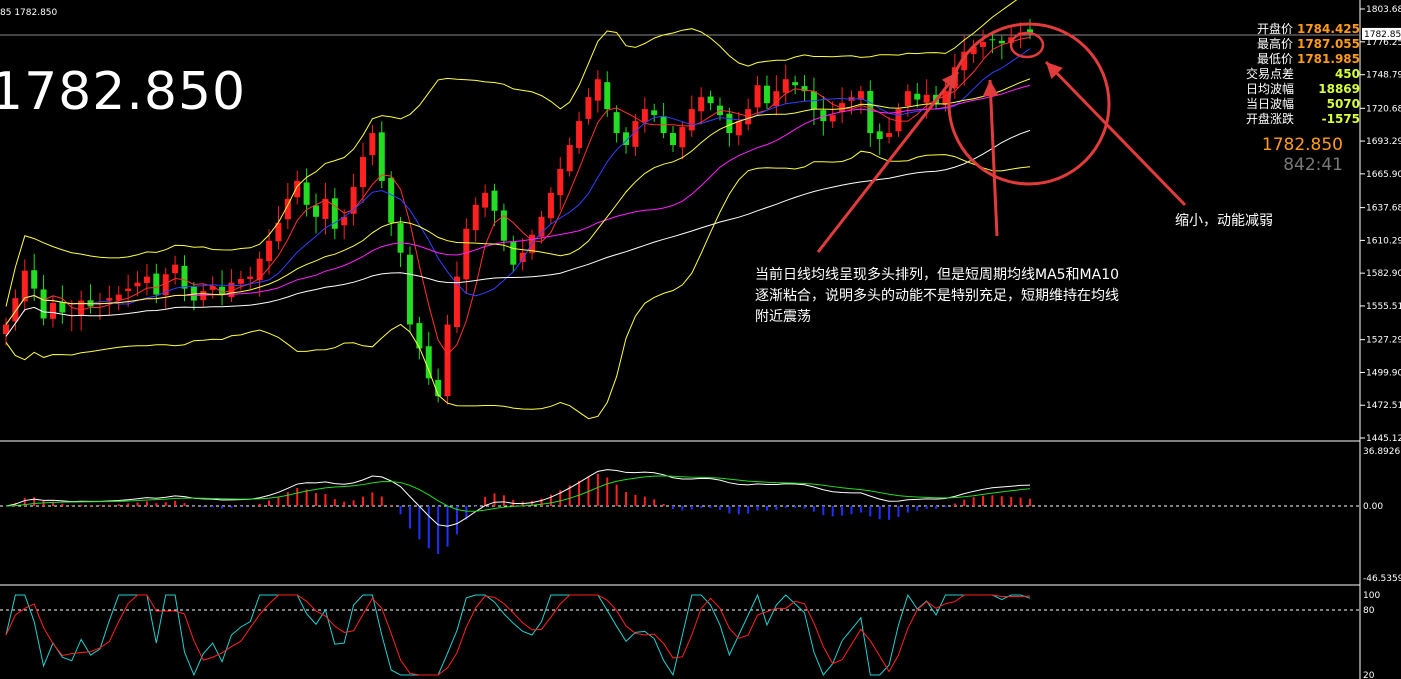 The height and width of the screenshot is (679, 1401). I want to click on macd-tick-label: -46.5359, so click(1382, 579).